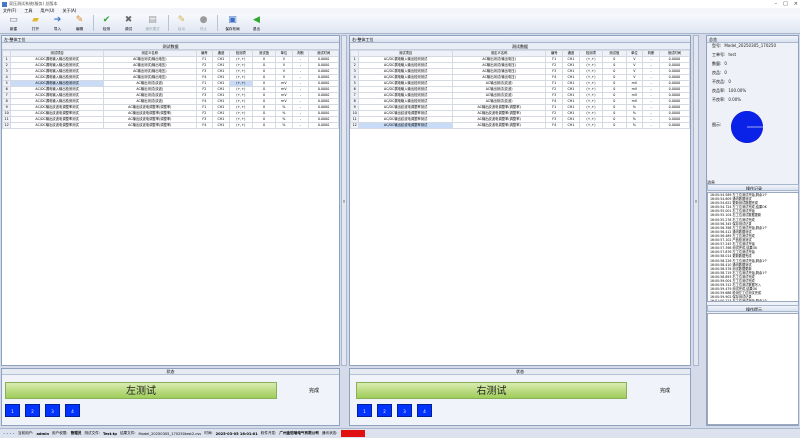  Describe the element at coordinates (106, 23) in the screenshot. I see `toolbar-button-4: ✔ 检测` at that location.